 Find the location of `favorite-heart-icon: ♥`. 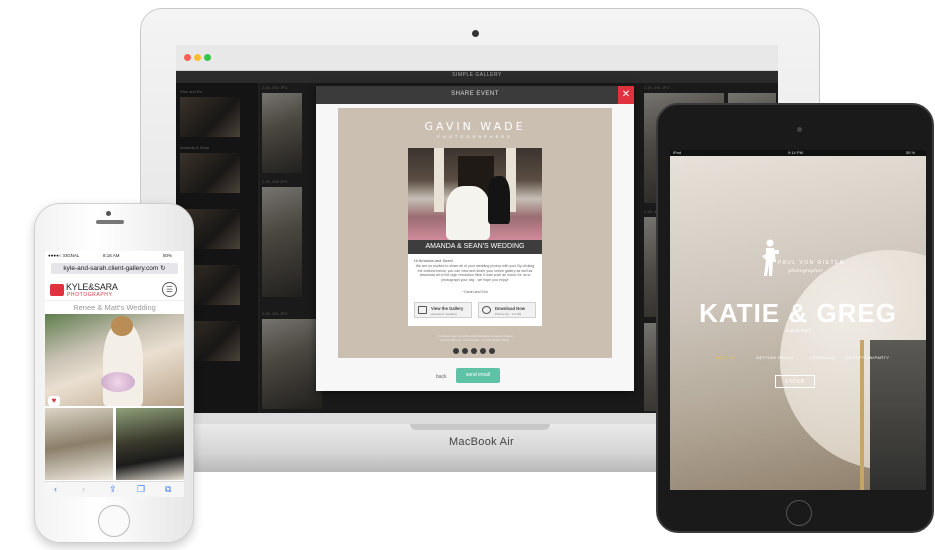

favorite-heart-icon: ♥ is located at coordinates (54, 401).